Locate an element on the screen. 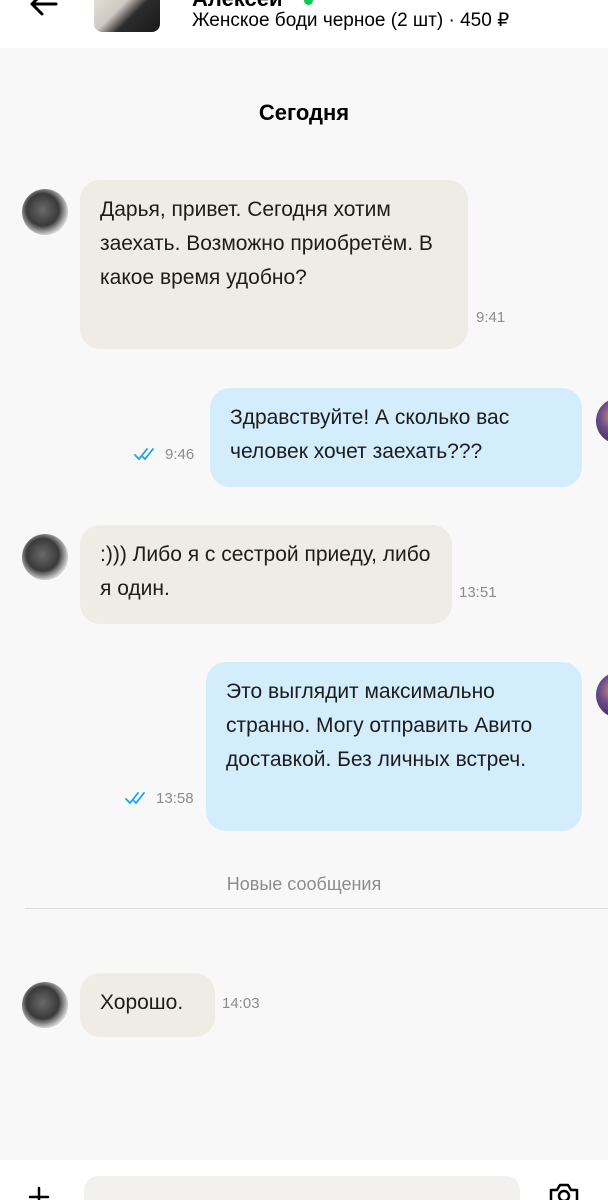 Image resolution: width=608 pixels, height=1200 pixels. composer-bar is located at coordinates (304, 1180).